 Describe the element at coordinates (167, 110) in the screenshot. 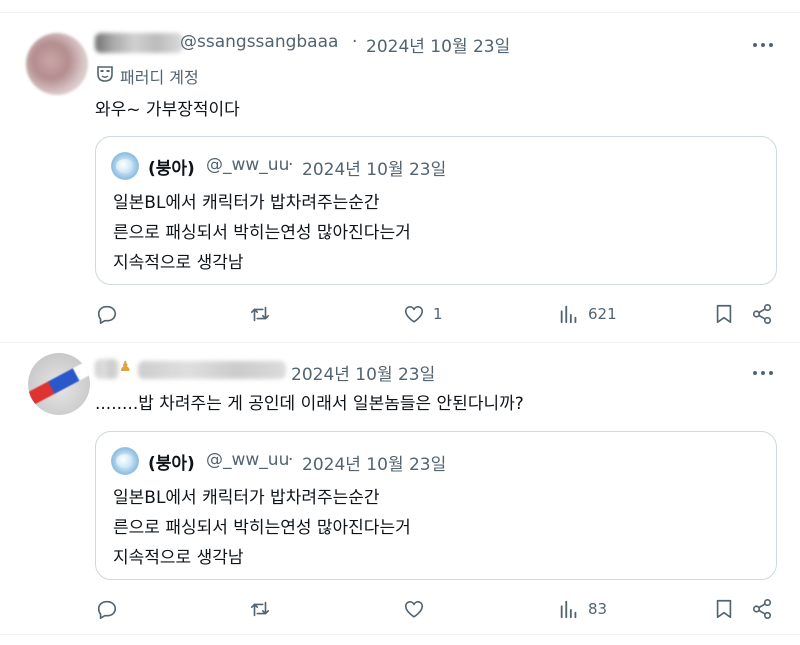

I see `tweet-text: 와우~ 가부장적이다` at that location.